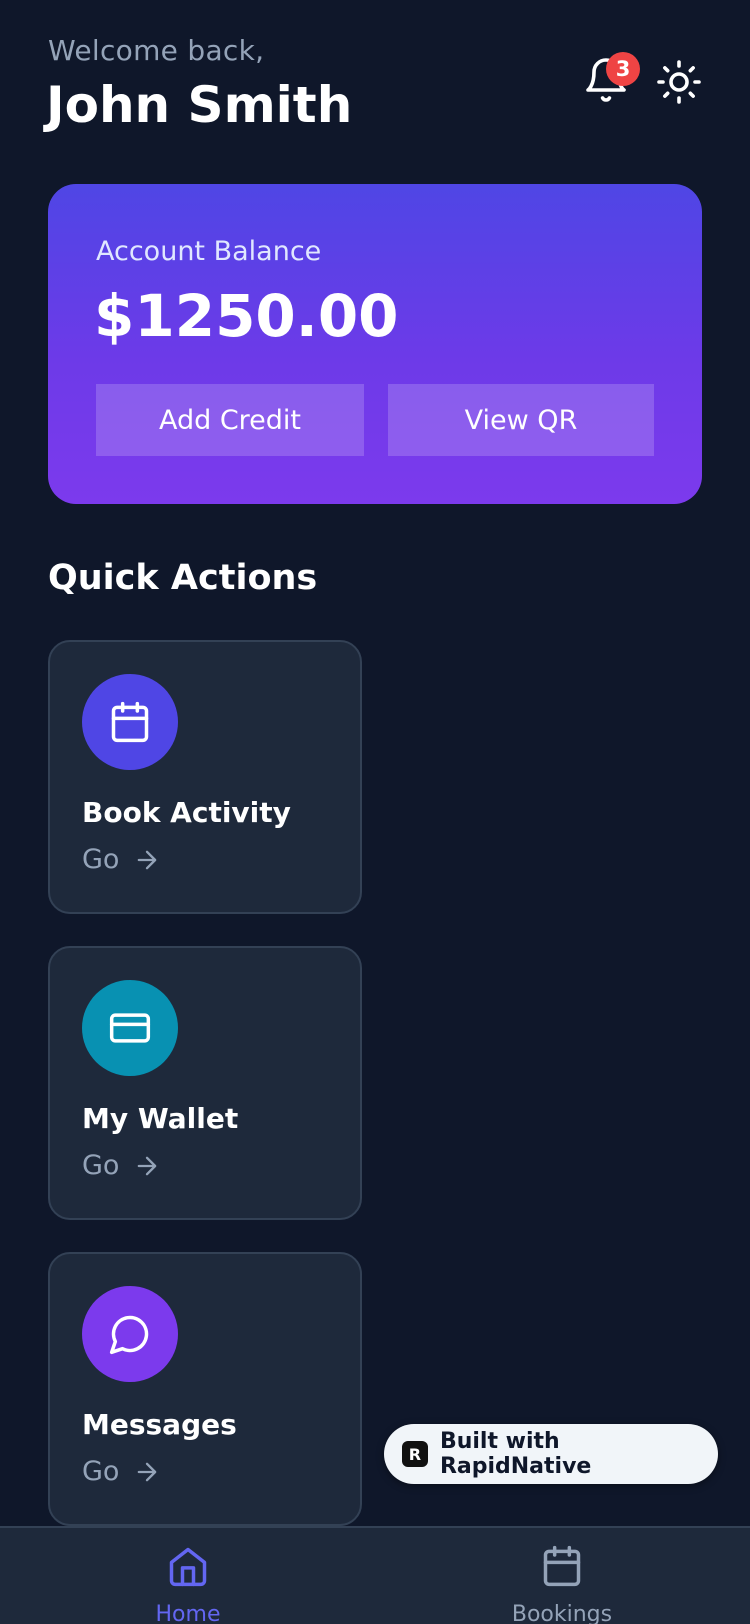  I want to click on header: Welcome back, John Smith 3, so click(374, 87).